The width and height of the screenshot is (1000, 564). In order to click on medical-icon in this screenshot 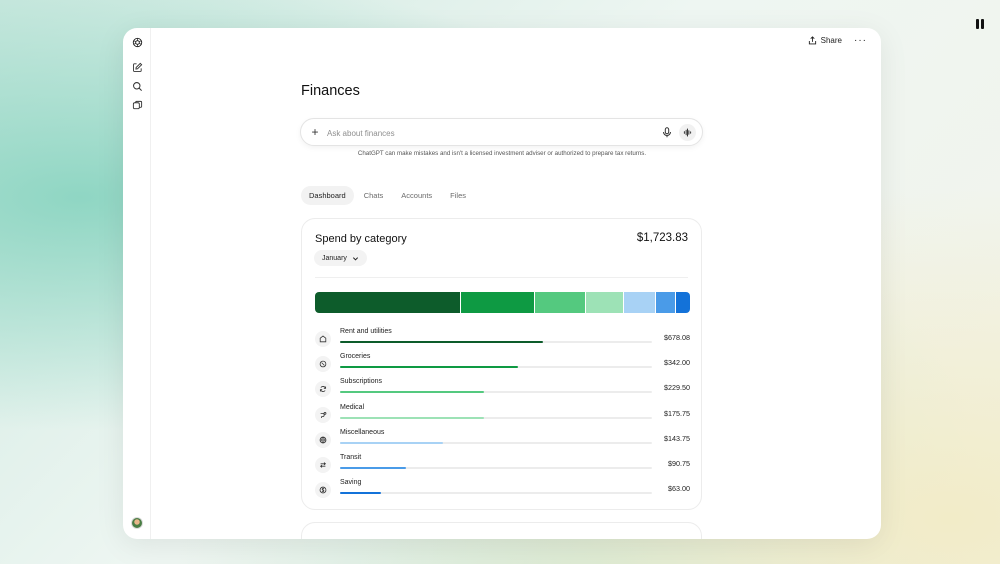, I will do `click(323, 414)`.